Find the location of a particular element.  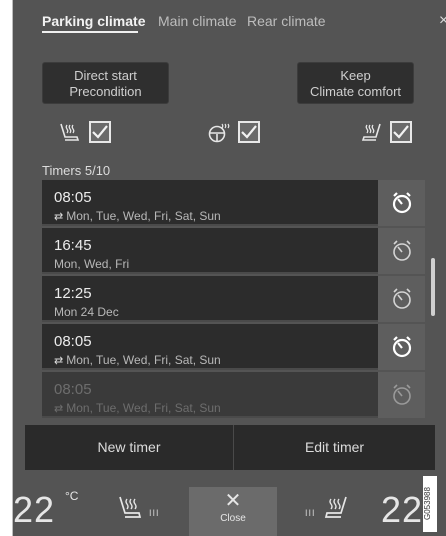

heated-steering-wheel-checkbox is located at coordinates (249, 132).